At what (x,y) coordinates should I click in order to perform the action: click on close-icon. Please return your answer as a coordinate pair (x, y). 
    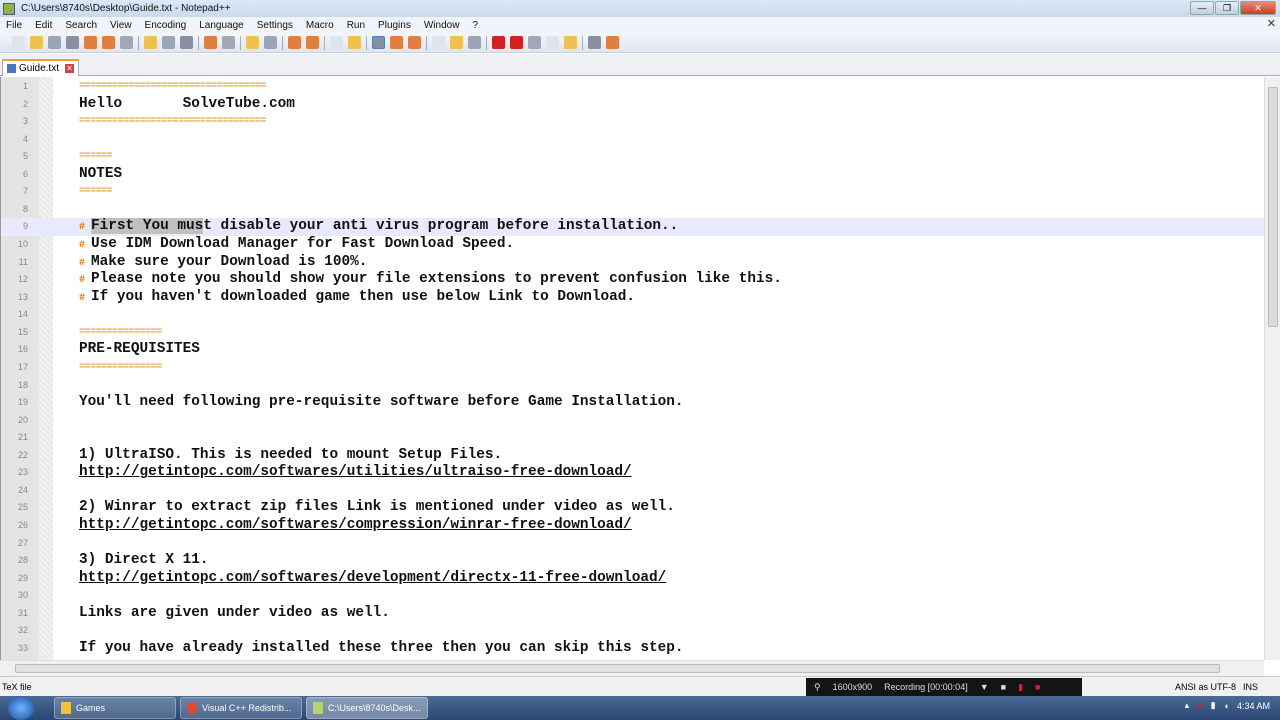
    Looking at the image, I should click on (90, 42).